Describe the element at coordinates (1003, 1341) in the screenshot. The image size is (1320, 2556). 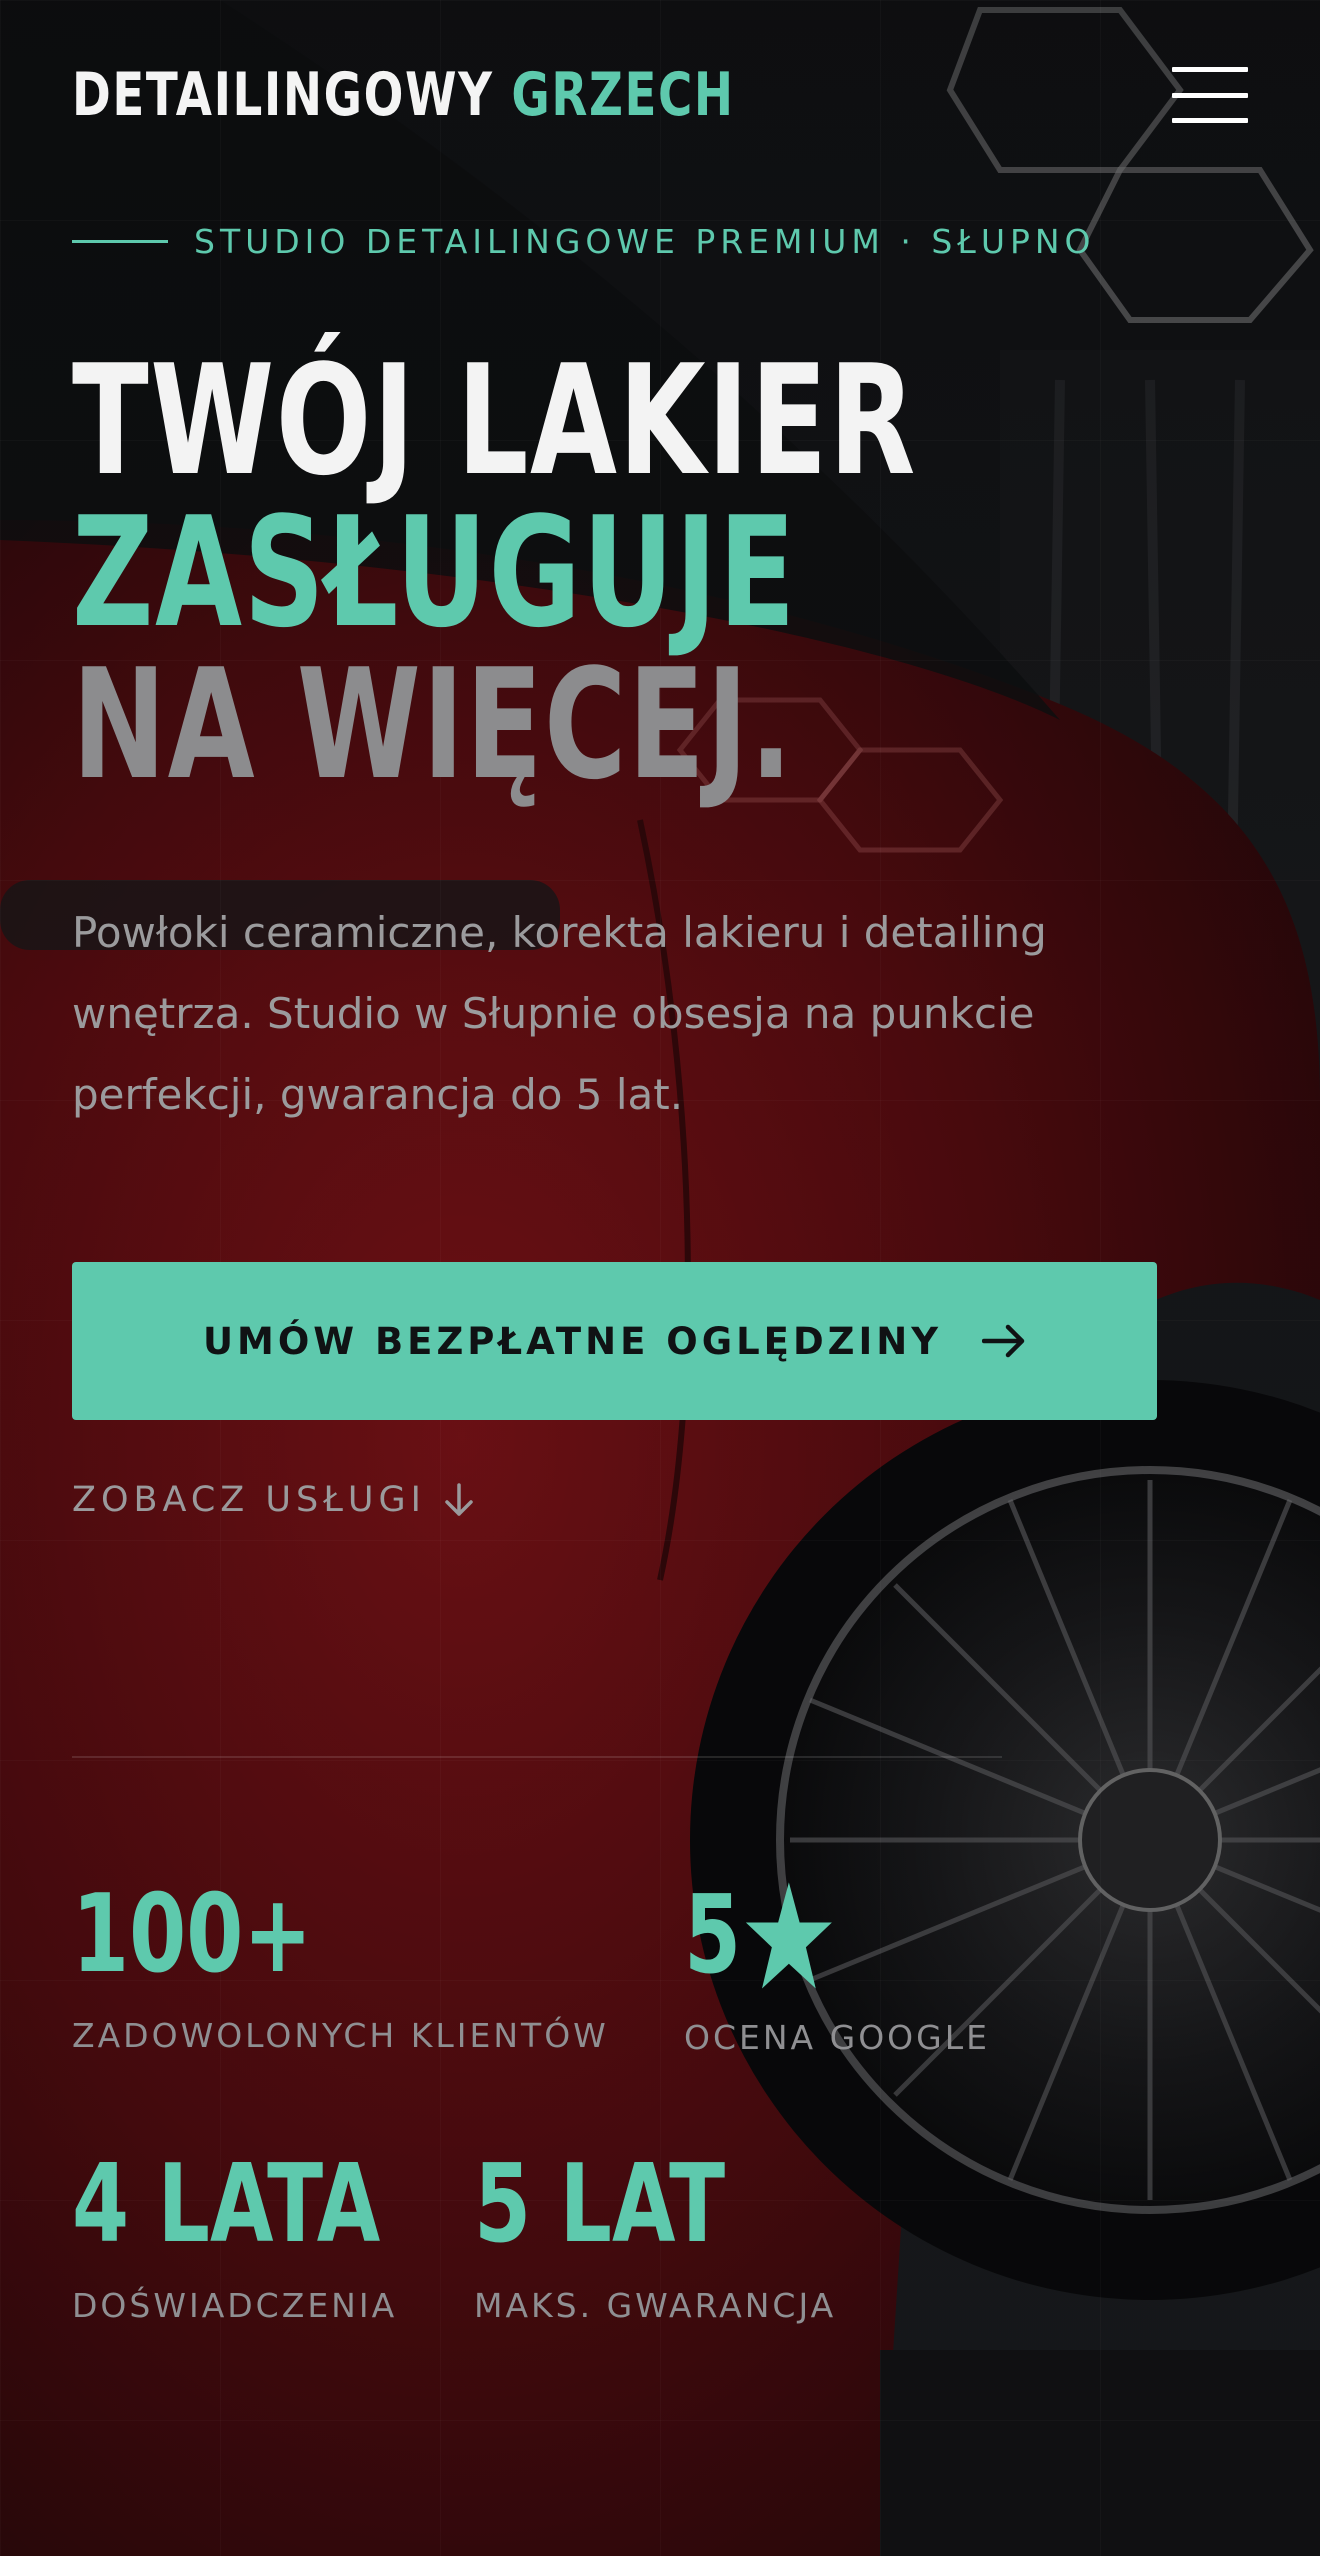
I see `arrow-right-icon` at that location.